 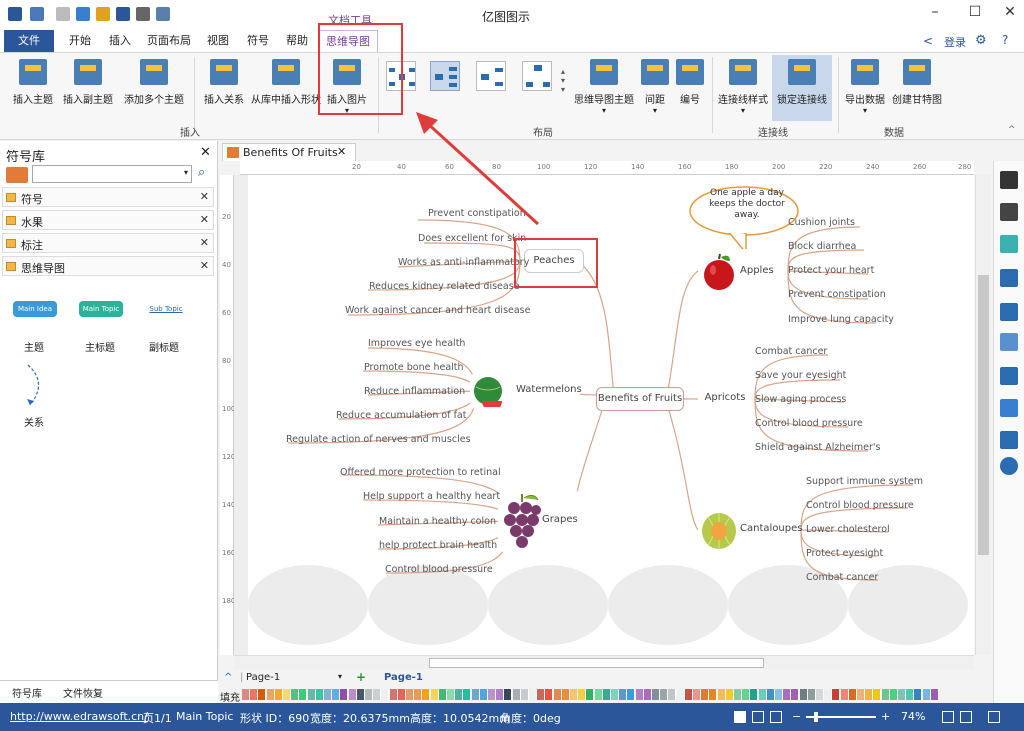 What do you see at coordinates (108, 266) in the screenshot?
I see `library-item-mindmap: 思维导图 ✕` at bounding box center [108, 266].